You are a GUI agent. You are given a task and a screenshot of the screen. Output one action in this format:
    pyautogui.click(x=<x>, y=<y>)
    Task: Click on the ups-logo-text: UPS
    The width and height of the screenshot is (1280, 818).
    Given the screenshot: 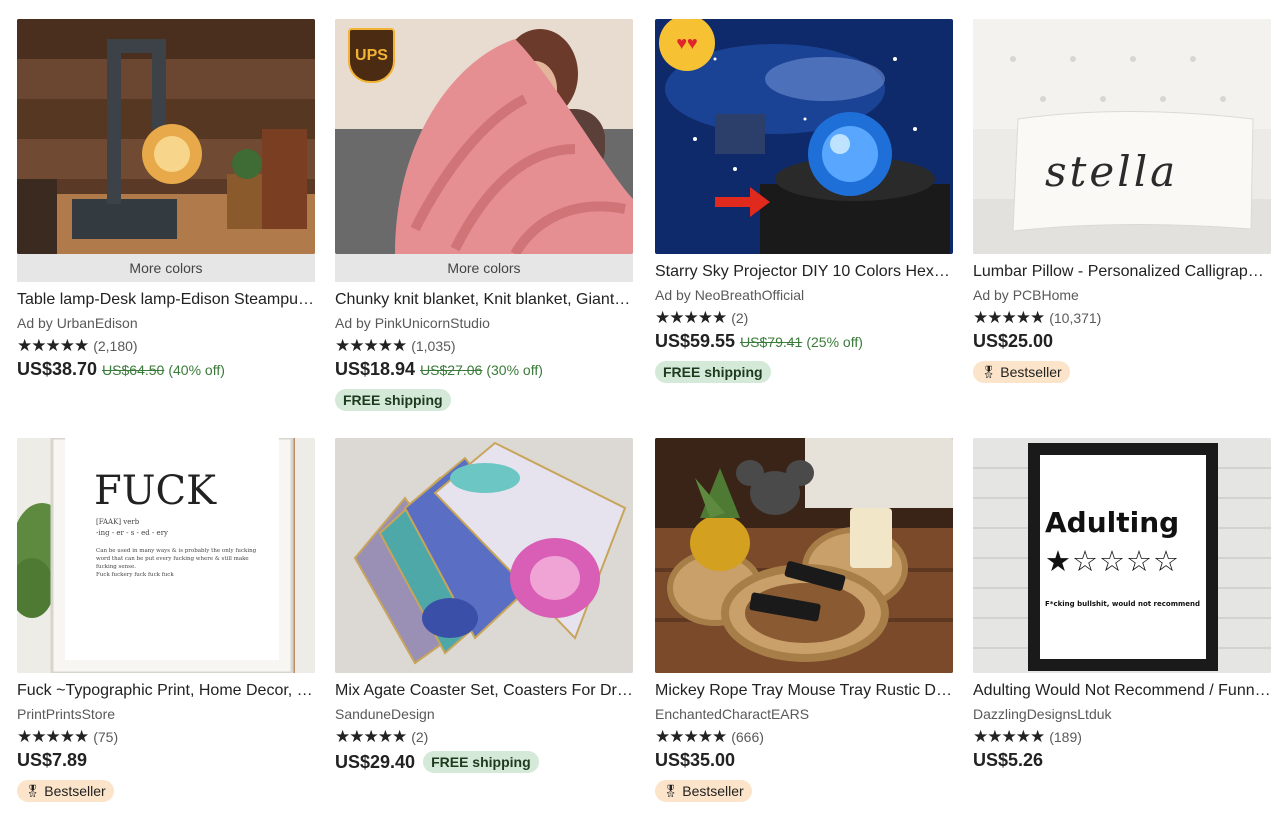 What is the action you would take?
    pyautogui.click(x=371, y=55)
    